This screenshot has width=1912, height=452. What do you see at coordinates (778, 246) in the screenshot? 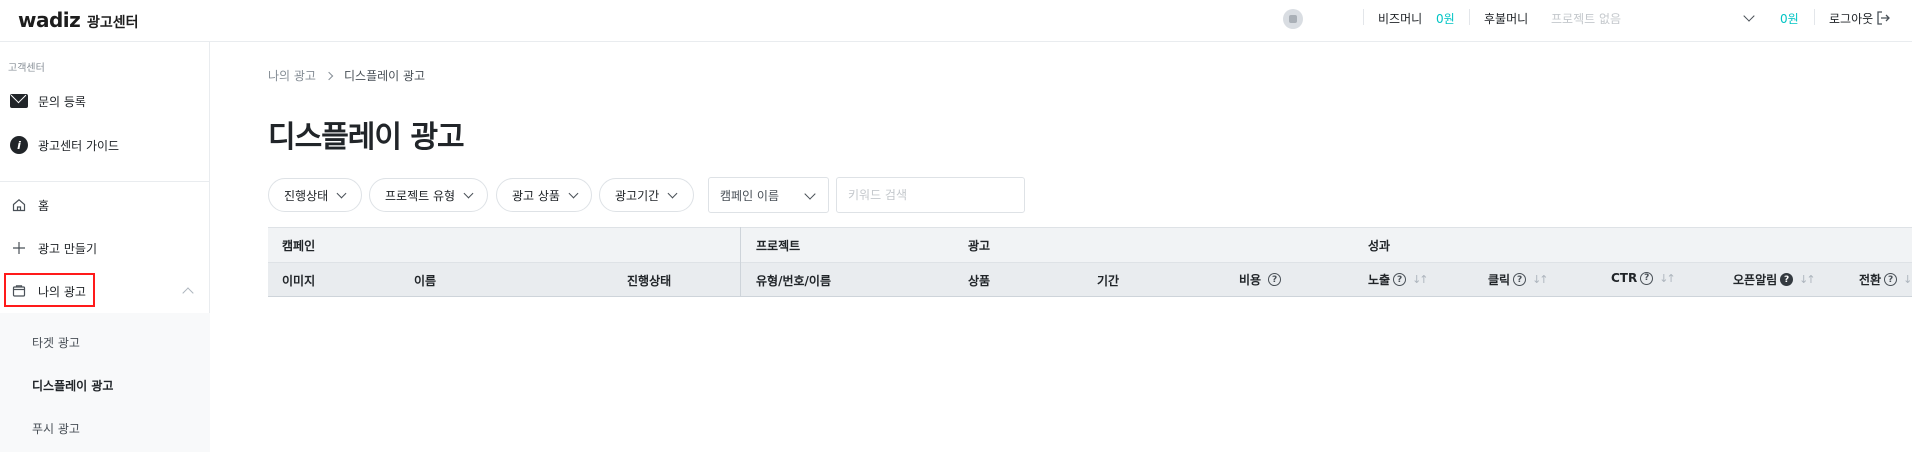
I see `group-project: 프로젝트` at bounding box center [778, 246].